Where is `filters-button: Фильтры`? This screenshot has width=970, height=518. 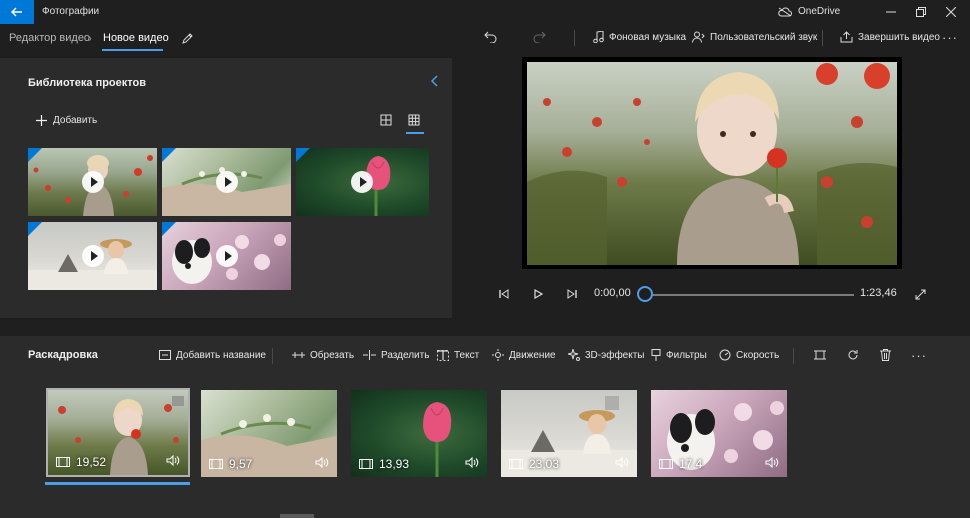 filters-button: Фильтры is located at coordinates (679, 355).